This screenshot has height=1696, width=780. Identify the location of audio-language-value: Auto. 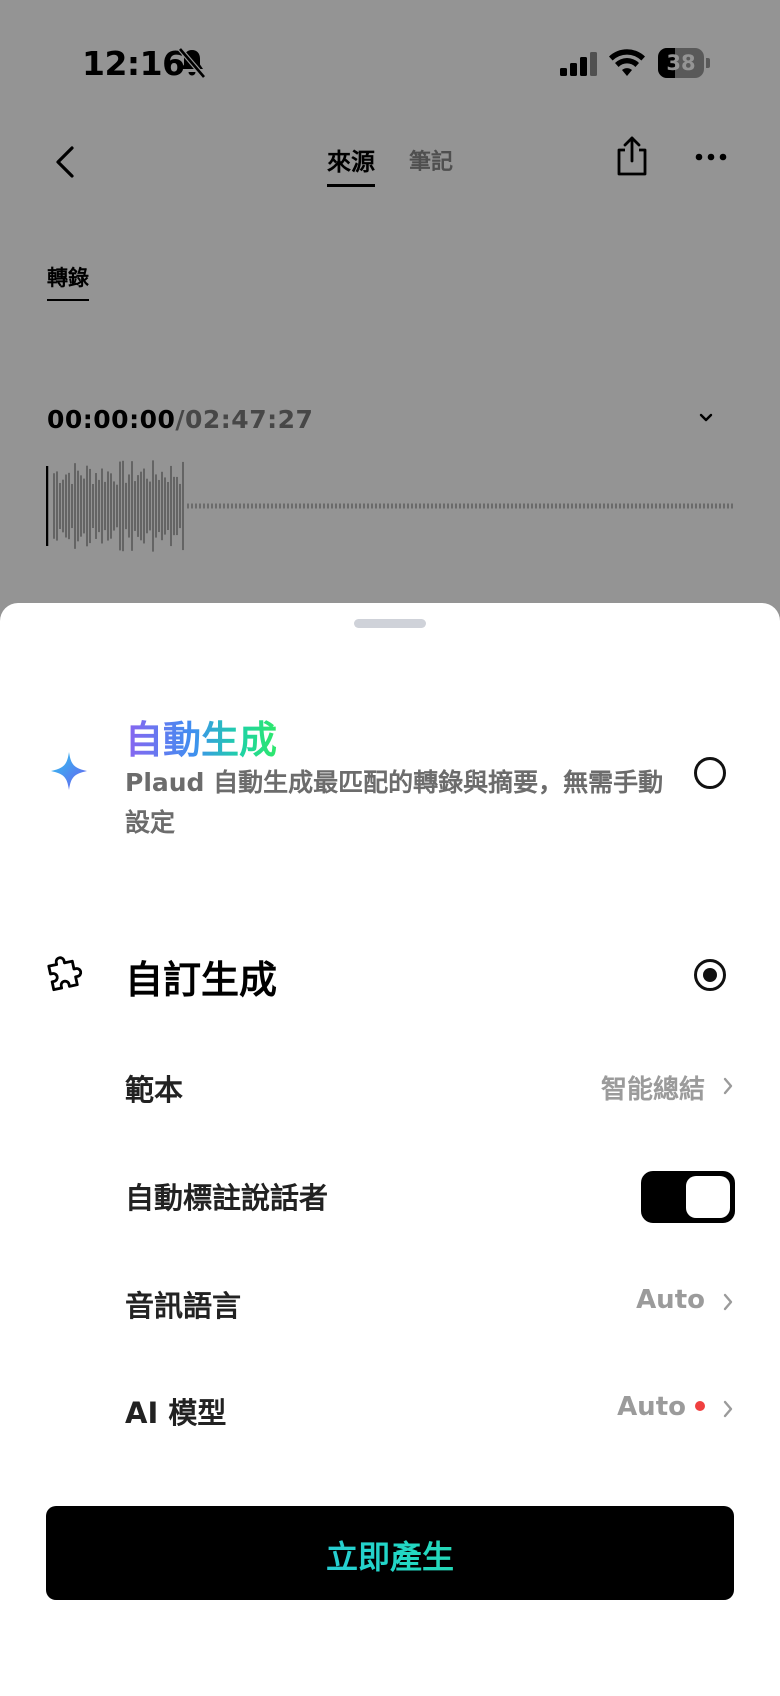
(670, 1300).